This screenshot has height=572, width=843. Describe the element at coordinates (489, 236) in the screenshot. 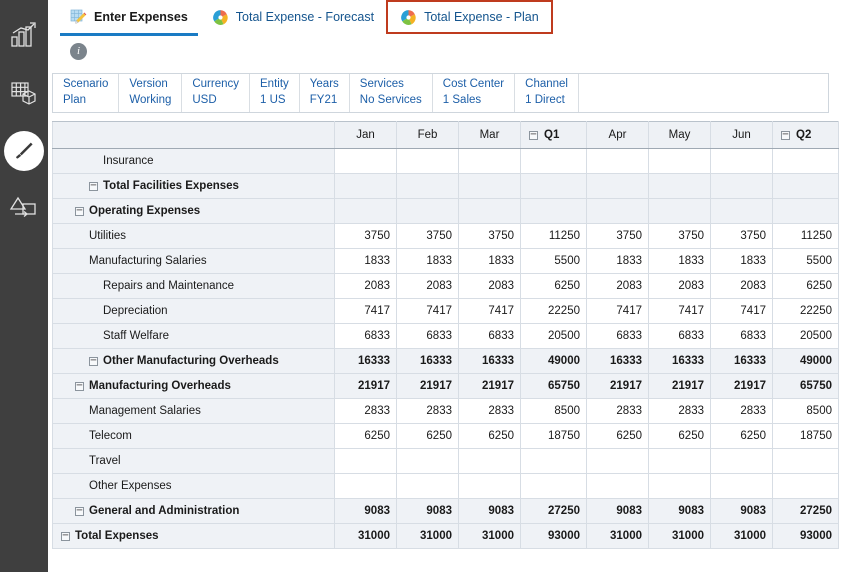

I see `grid-cell: 3750` at that location.